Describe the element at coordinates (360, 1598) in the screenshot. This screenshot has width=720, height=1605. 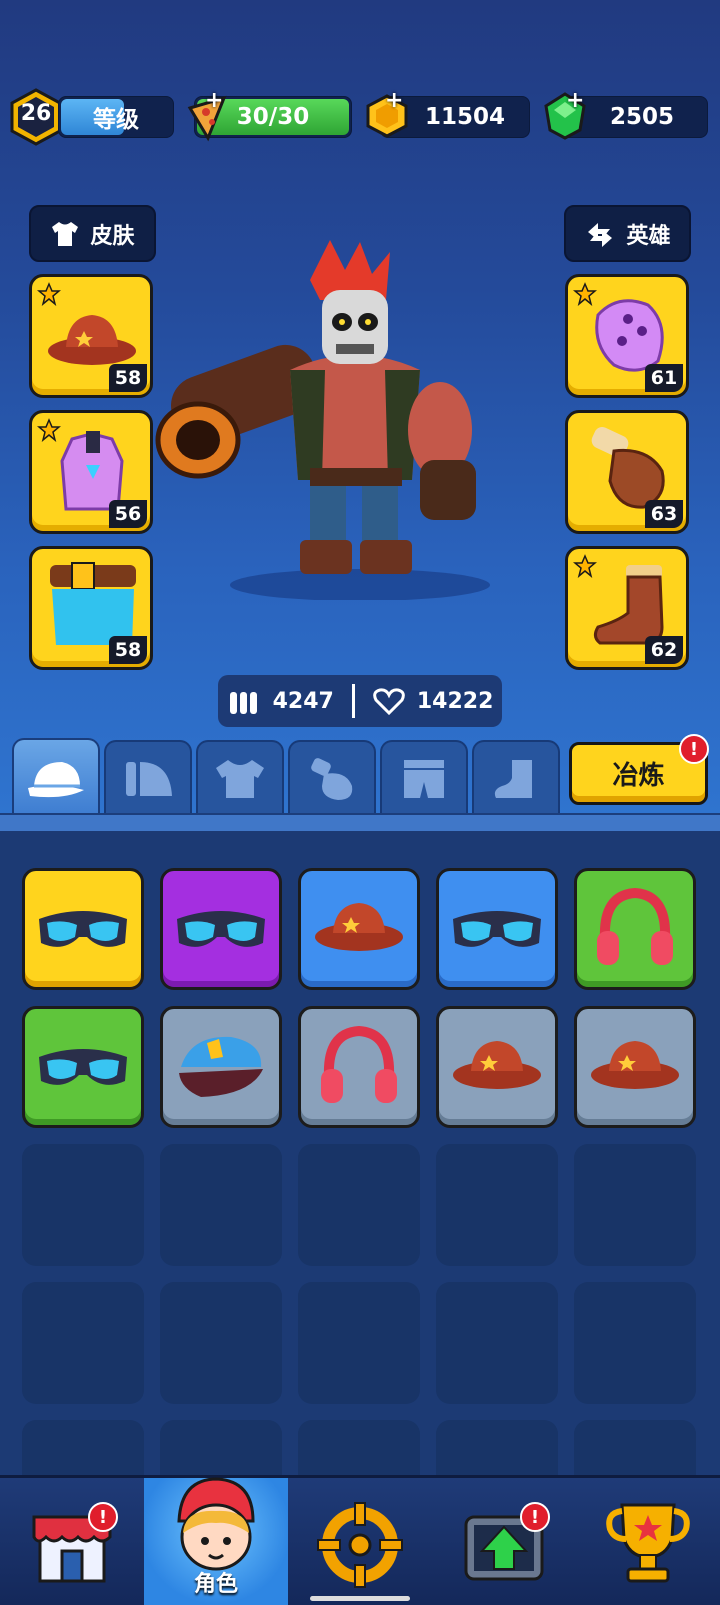
I see `home-indicator` at that location.